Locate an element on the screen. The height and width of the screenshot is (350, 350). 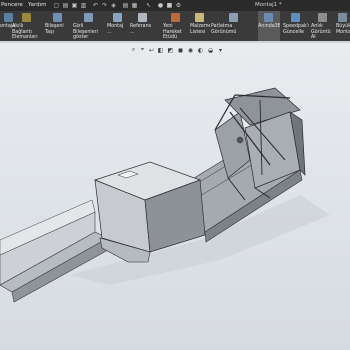
menu-item-pencere: Pencere is located at coordinates (12, 5).